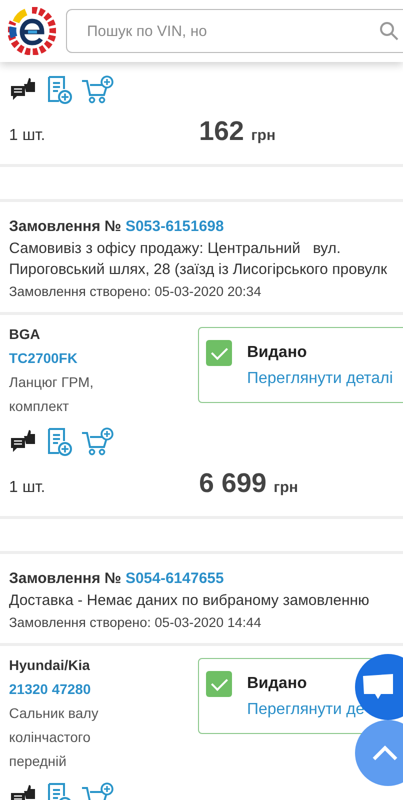 The width and height of the screenshot is (403, 800). I want to click on part-number-link: 21320 47280, so click(103, 689).